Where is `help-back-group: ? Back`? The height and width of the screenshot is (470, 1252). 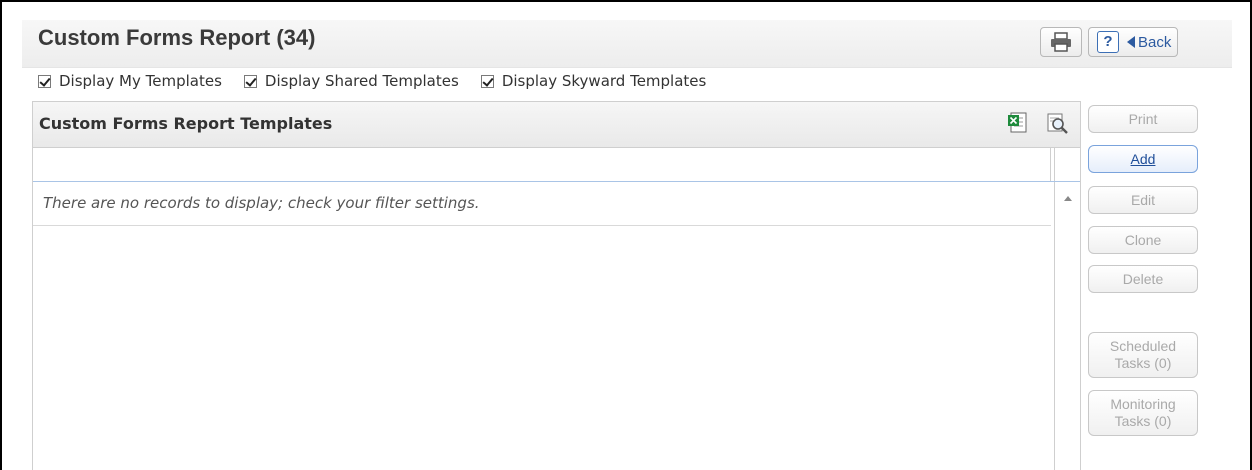 help-back-group: ? Back is located at coordinates (1133, 42).